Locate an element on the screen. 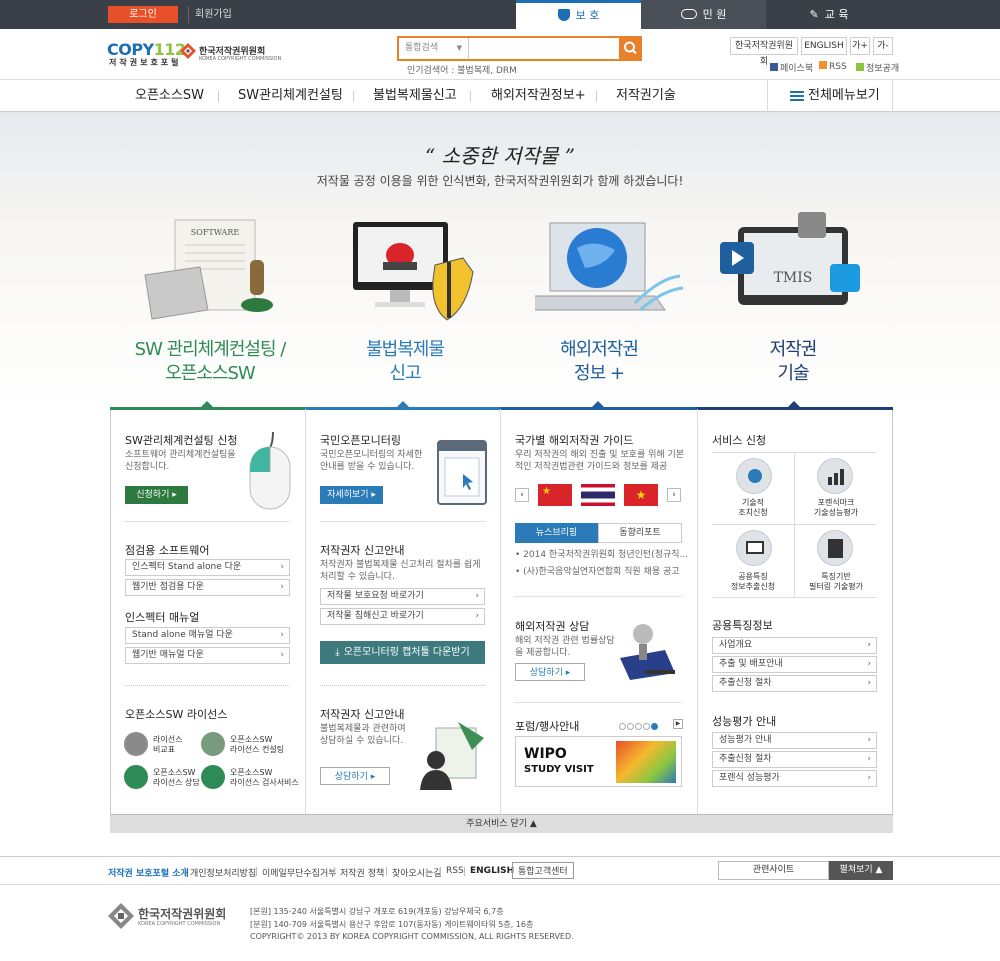 This screenshot has height=961, width=1000. tab-protection: 보 호 is located at coordinates (578, 14).